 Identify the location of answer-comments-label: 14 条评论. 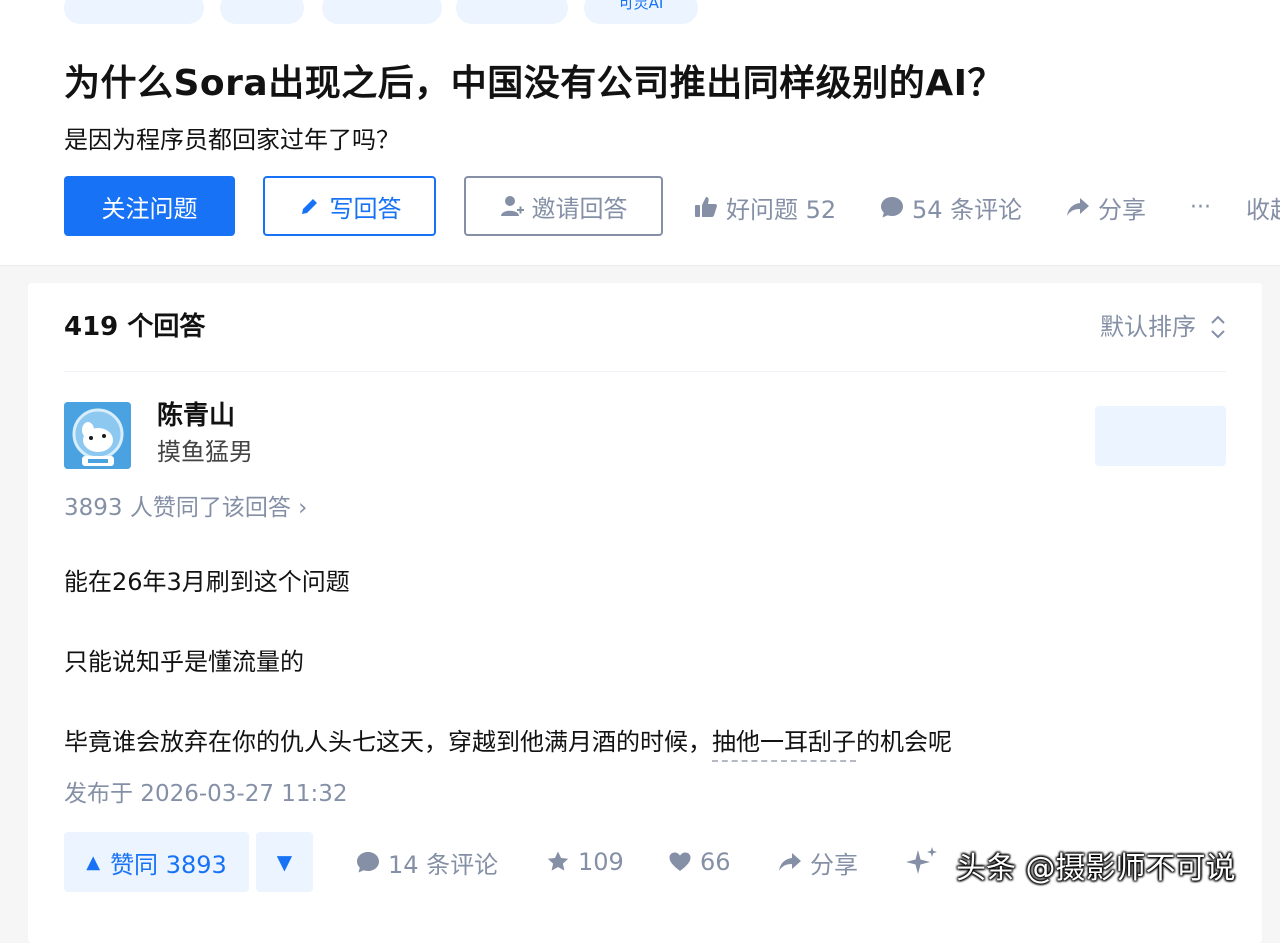
(443, 864).